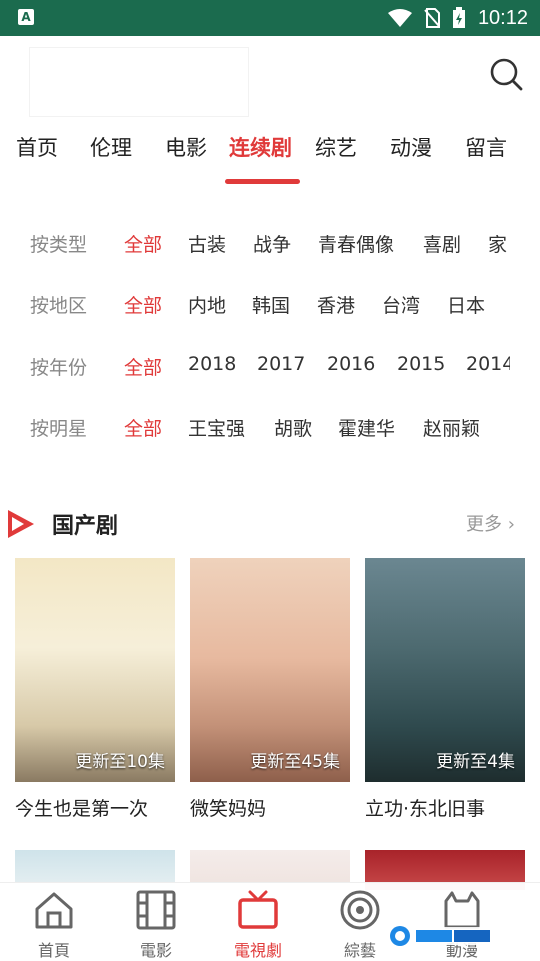 This screenshot has width=540, height=961. What do you see at coordinates (502, 17) in the screenshot?
I see `status-time: 10:12` at bounding box center [502, 17].